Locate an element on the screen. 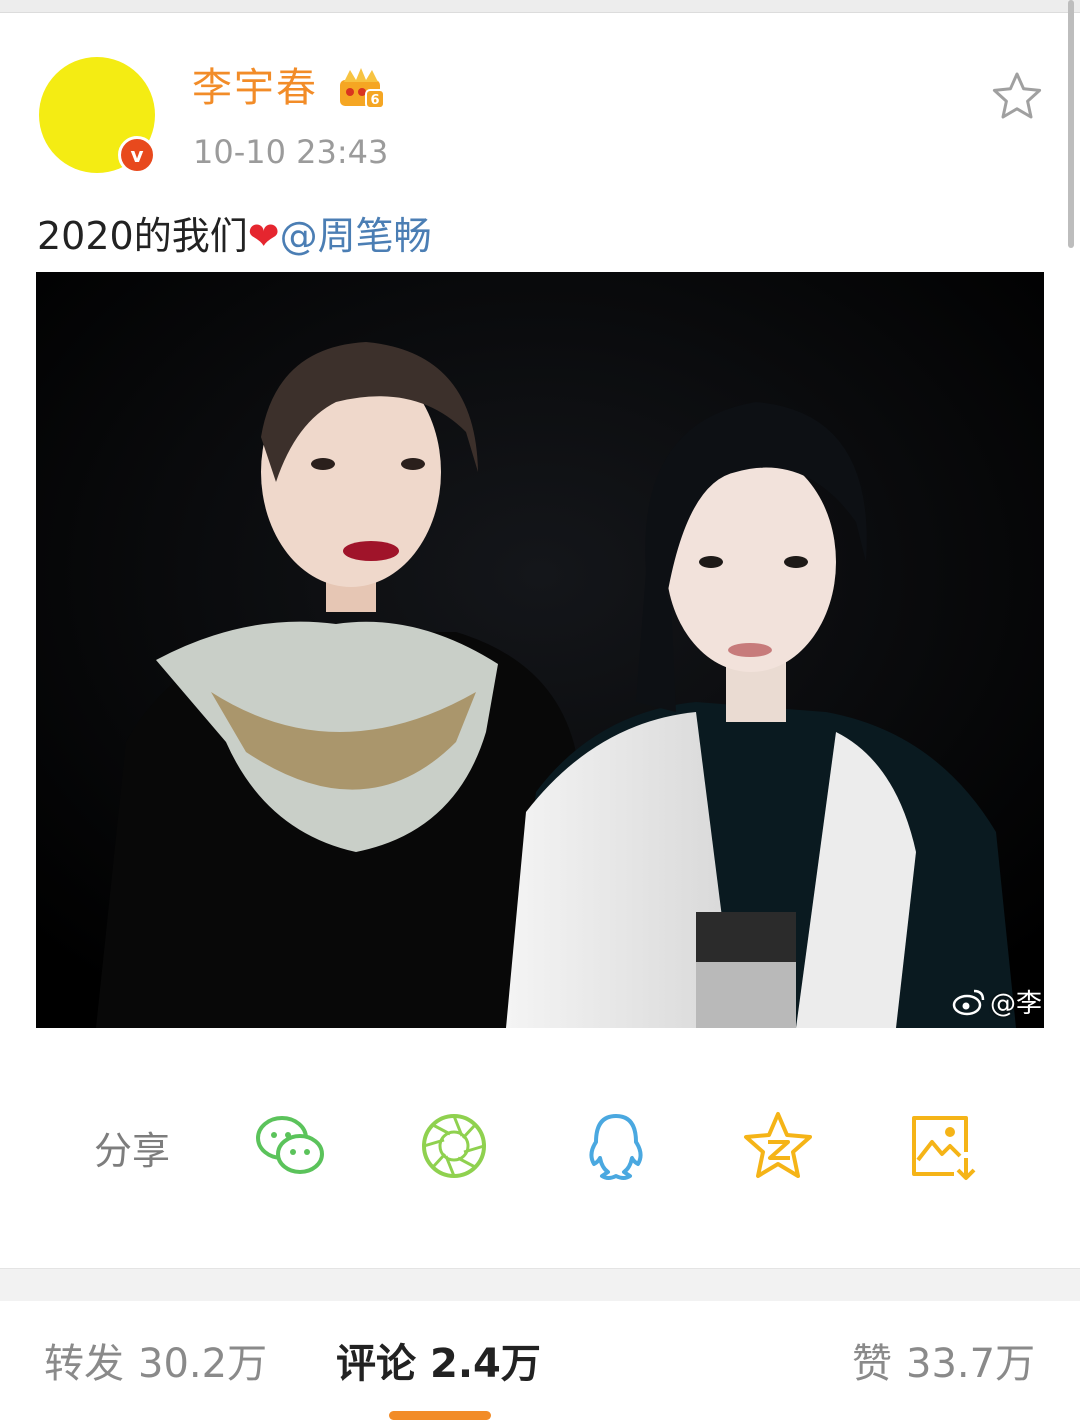  vip-crown-icon: 6 is located at coordinates (362, 88).